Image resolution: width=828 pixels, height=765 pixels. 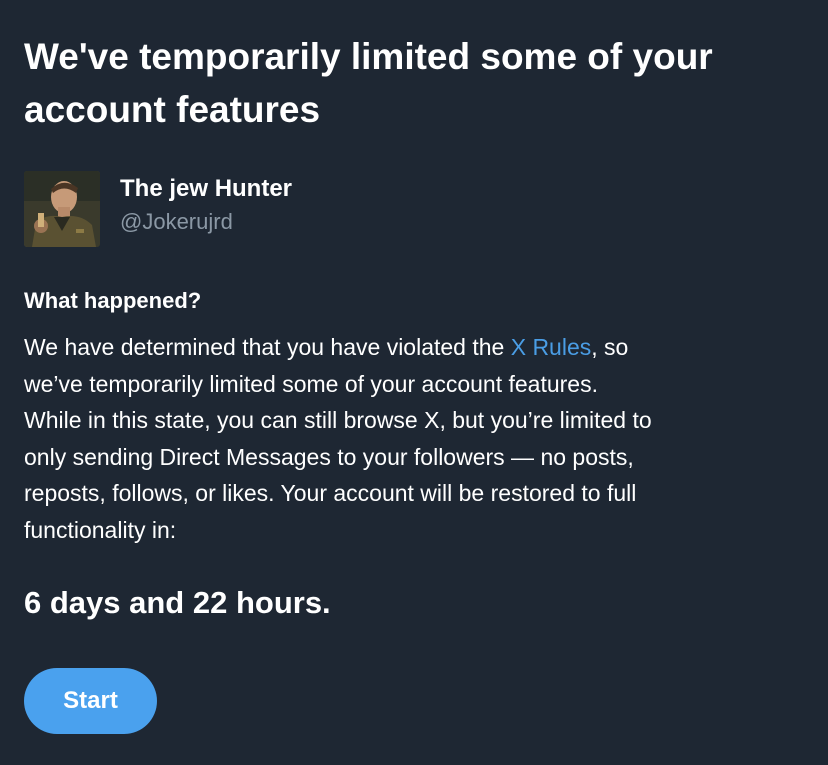 What do you see at coordinates (176, 221) in the screenshot?
I see `account-handle: @Jokerujrd` at bounding box center [176, 221].